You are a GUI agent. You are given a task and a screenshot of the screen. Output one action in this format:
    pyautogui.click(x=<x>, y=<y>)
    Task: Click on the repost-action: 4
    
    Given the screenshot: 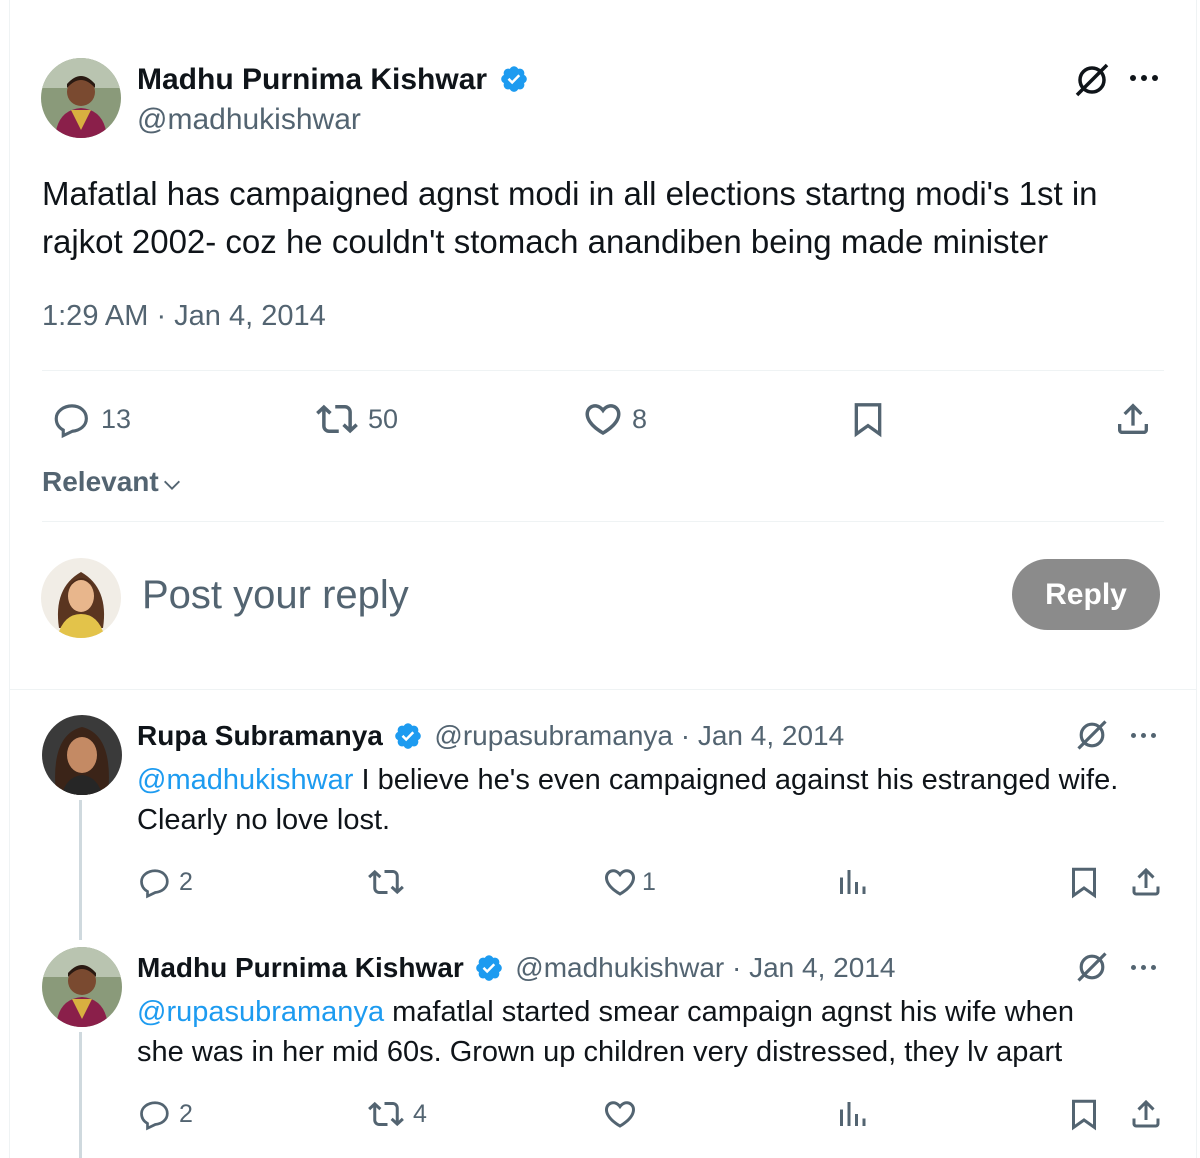 What is the action you would take?
    pyautogui.click(x=397, y=1114)
    